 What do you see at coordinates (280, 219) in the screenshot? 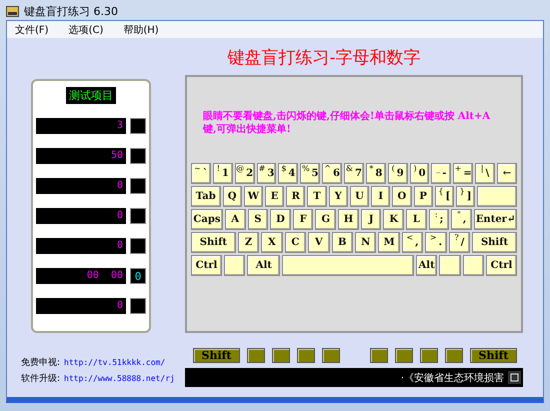
I see `key: D` at bounding box center [280, 219].